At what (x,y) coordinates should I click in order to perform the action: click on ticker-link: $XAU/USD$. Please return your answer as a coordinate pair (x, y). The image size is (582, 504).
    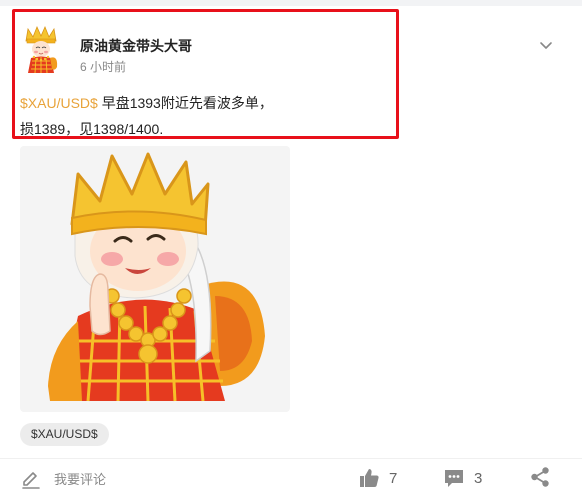
    Looking at the image, I should click on (59, 103).